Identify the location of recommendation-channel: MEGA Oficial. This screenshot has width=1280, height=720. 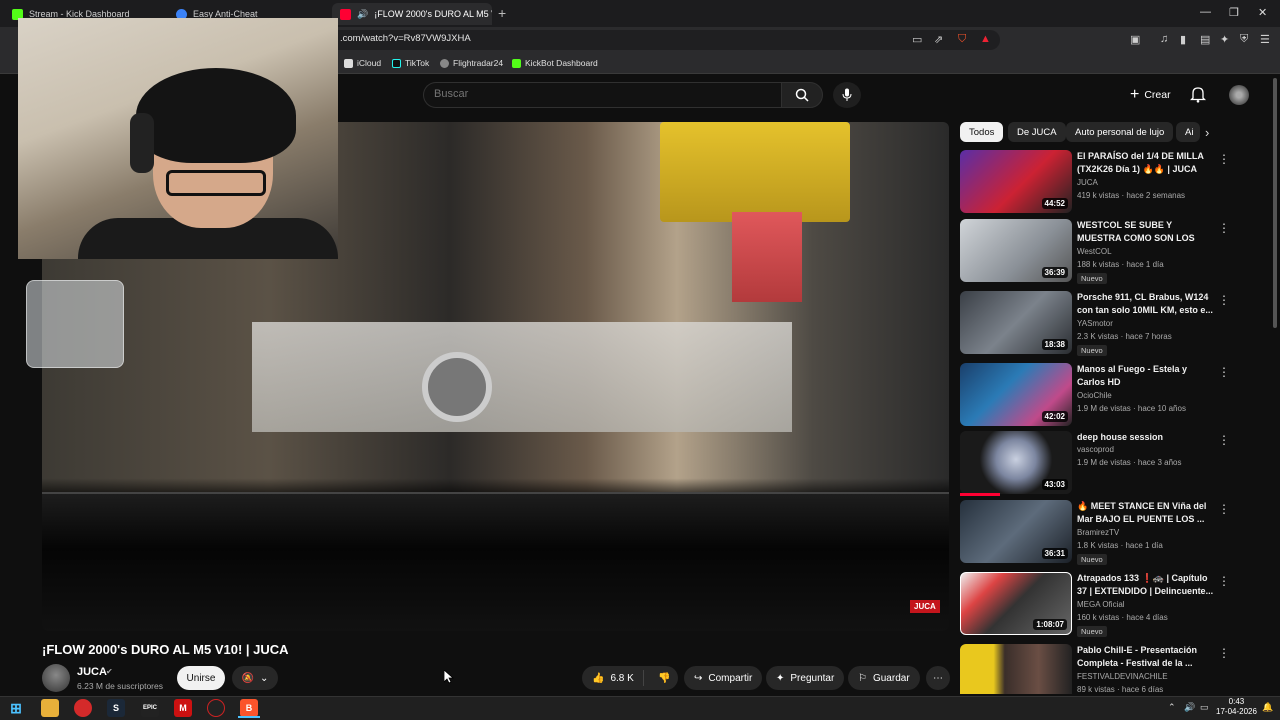
(1101, 604).